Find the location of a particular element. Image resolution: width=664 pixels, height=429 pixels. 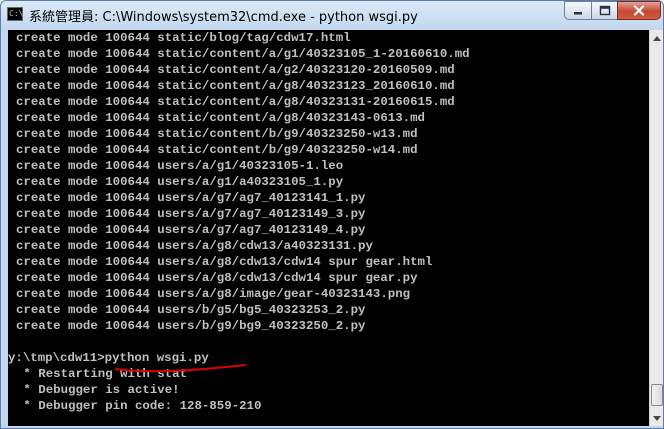

command-prompt-line: y:\tmp\cdw11>python wsgi.py is located at coordinates (108, 358).